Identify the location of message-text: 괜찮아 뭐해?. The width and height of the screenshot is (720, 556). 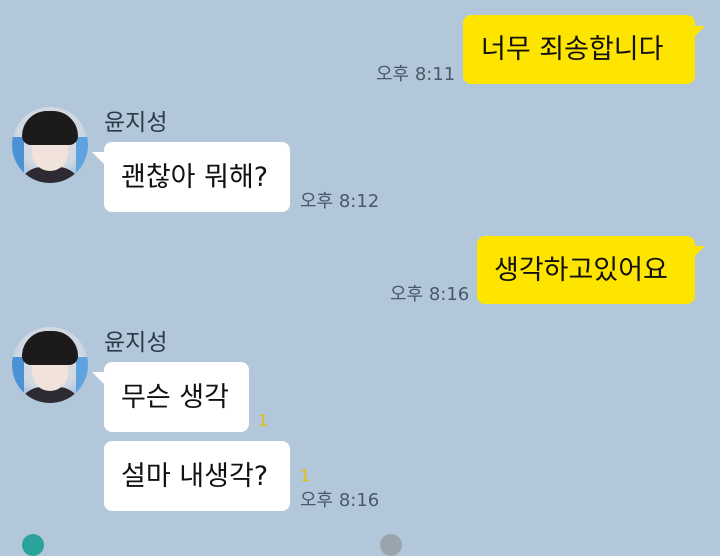
(195, 177).